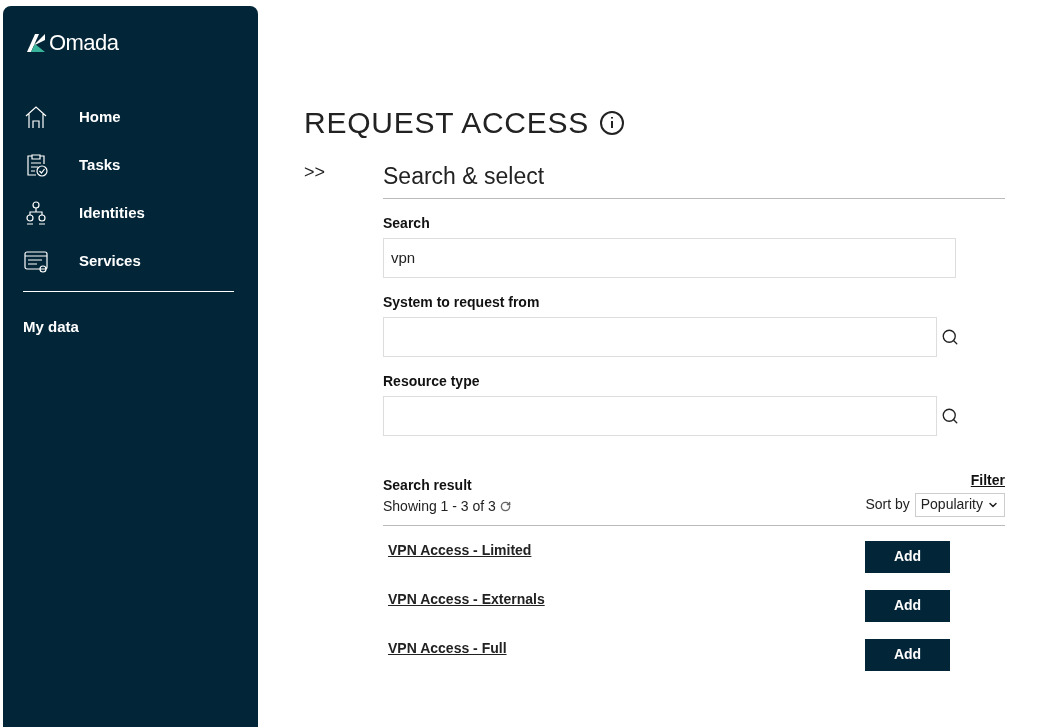  What do you see at coordinates (84, 43) in the screenshot?
I see `logo-text: Omada` at bounding box center [84, 43].